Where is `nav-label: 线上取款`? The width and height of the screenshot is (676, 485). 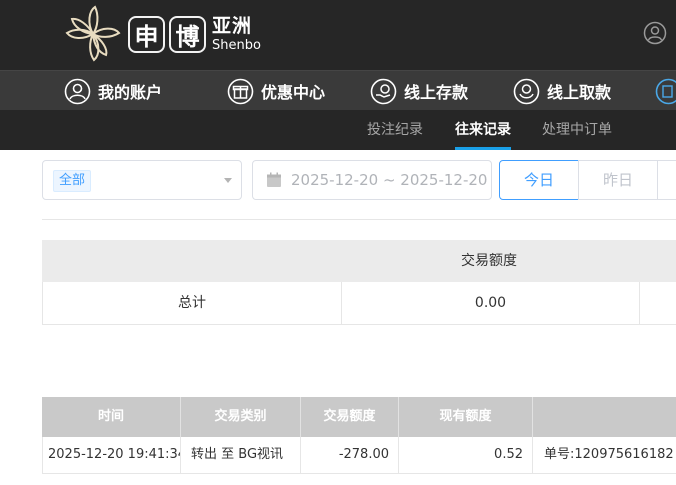 nav-label: 线上取款 is located at coordinates (579, 92).